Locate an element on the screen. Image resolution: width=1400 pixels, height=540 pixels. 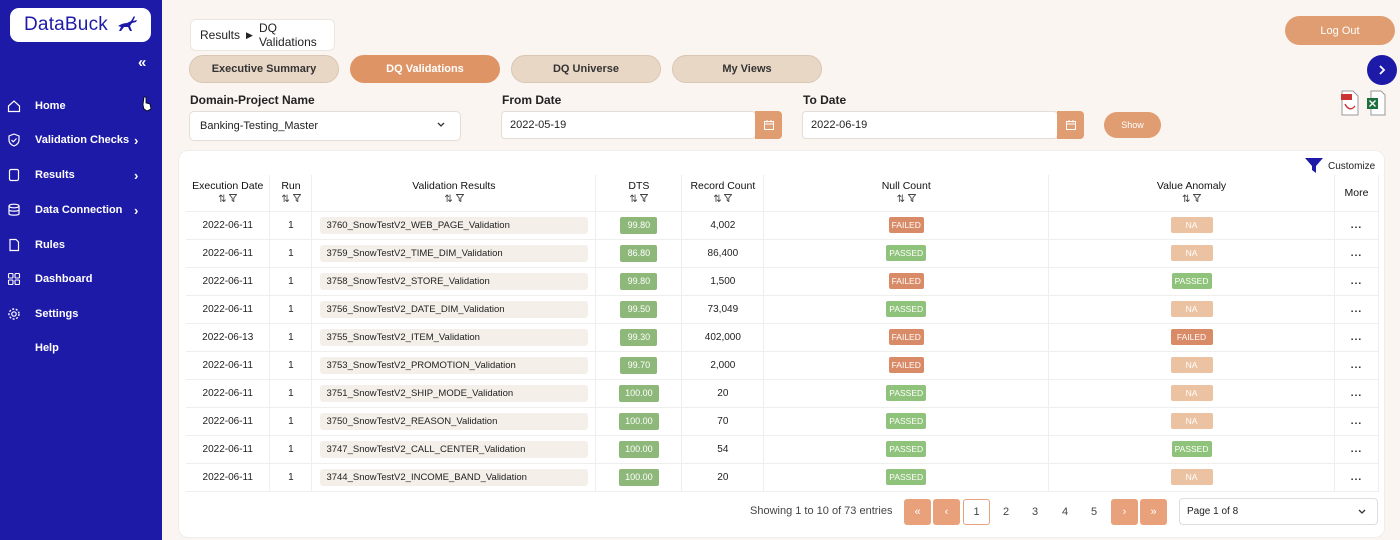
validation-name: 3753_SnowTestV2_PROMOTION_Validation is located at coordinates (454, 365).